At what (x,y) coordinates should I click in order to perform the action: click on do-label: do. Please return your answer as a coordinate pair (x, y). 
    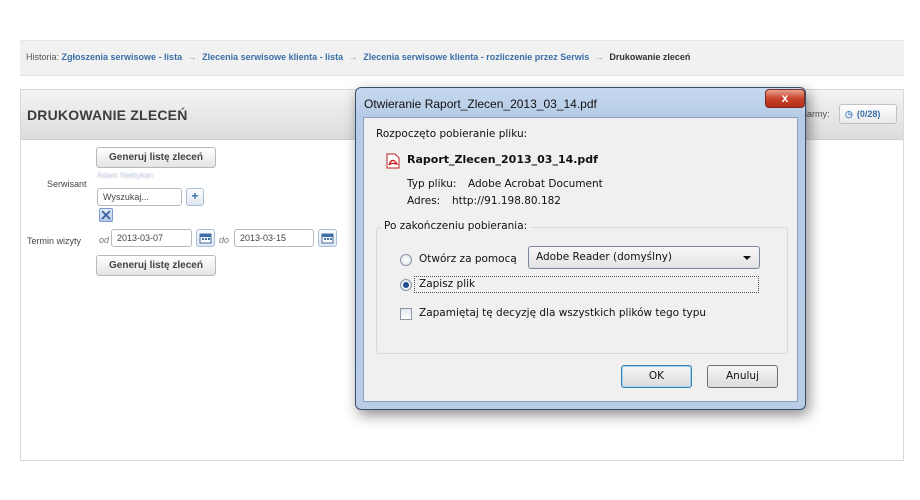
    Looking at the image, I should click on (224, 240).